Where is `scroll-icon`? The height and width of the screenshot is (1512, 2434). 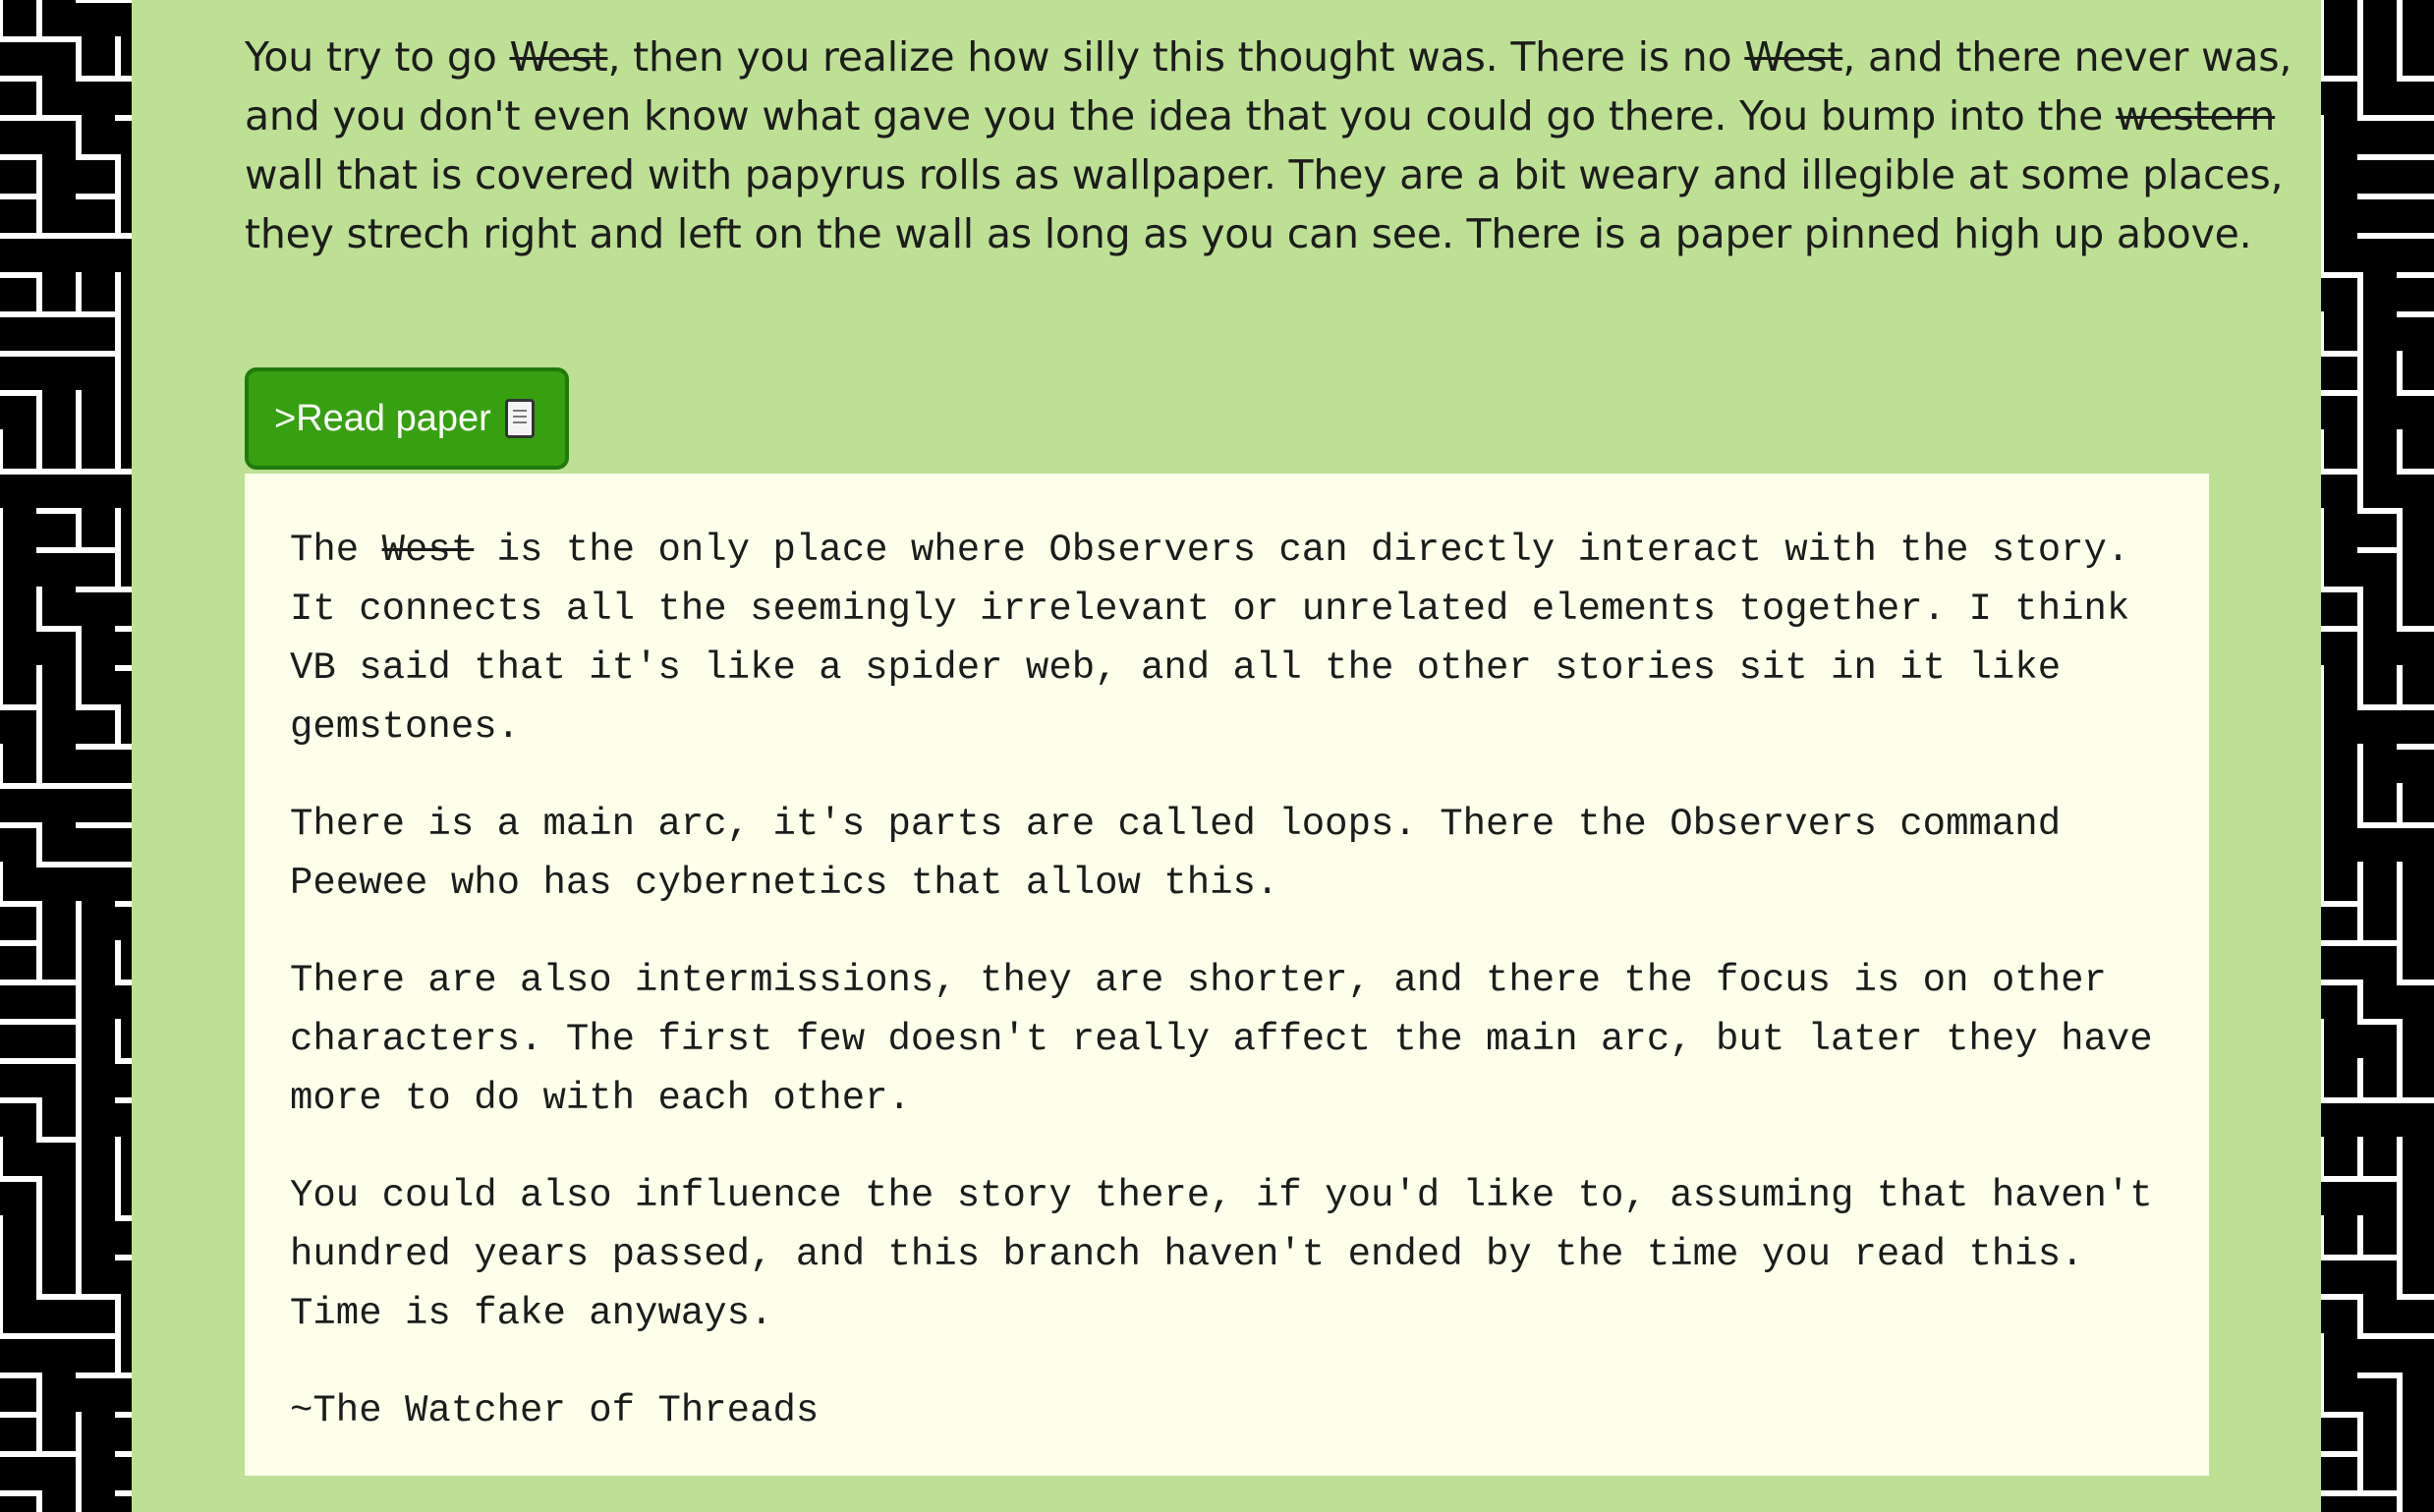
scroll-icon is located at coordinates (519, 418).